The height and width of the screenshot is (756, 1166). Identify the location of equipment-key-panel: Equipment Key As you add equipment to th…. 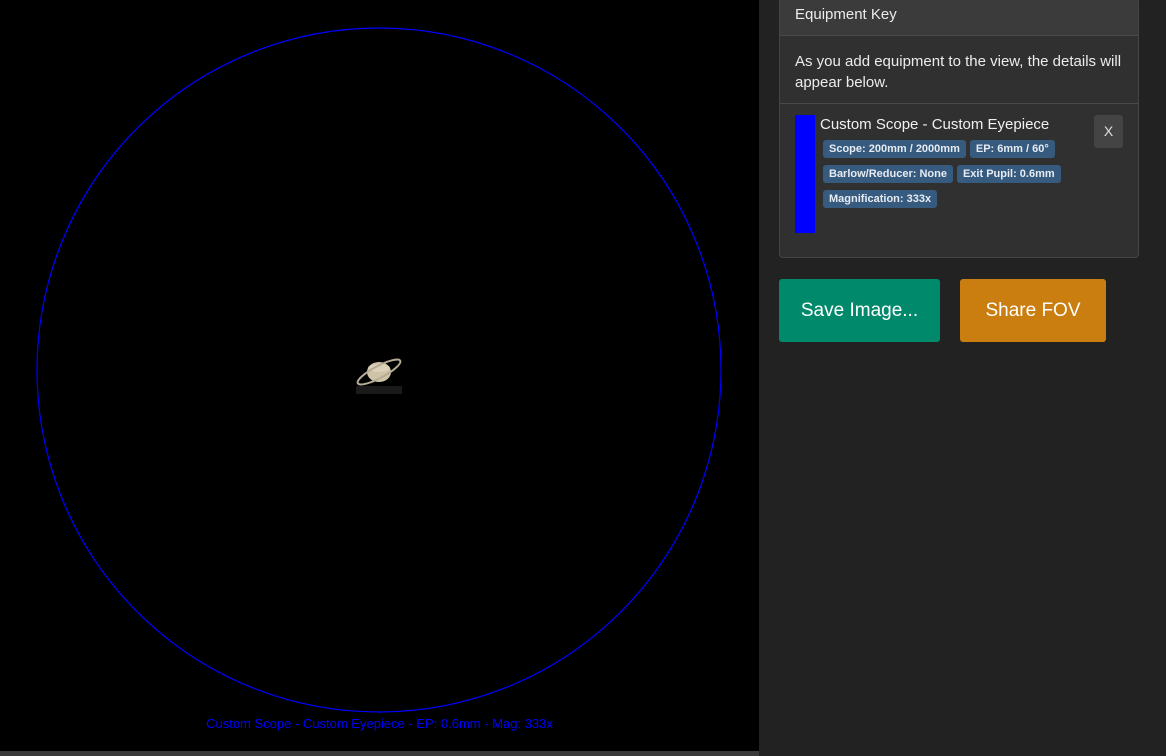
(959, 129).